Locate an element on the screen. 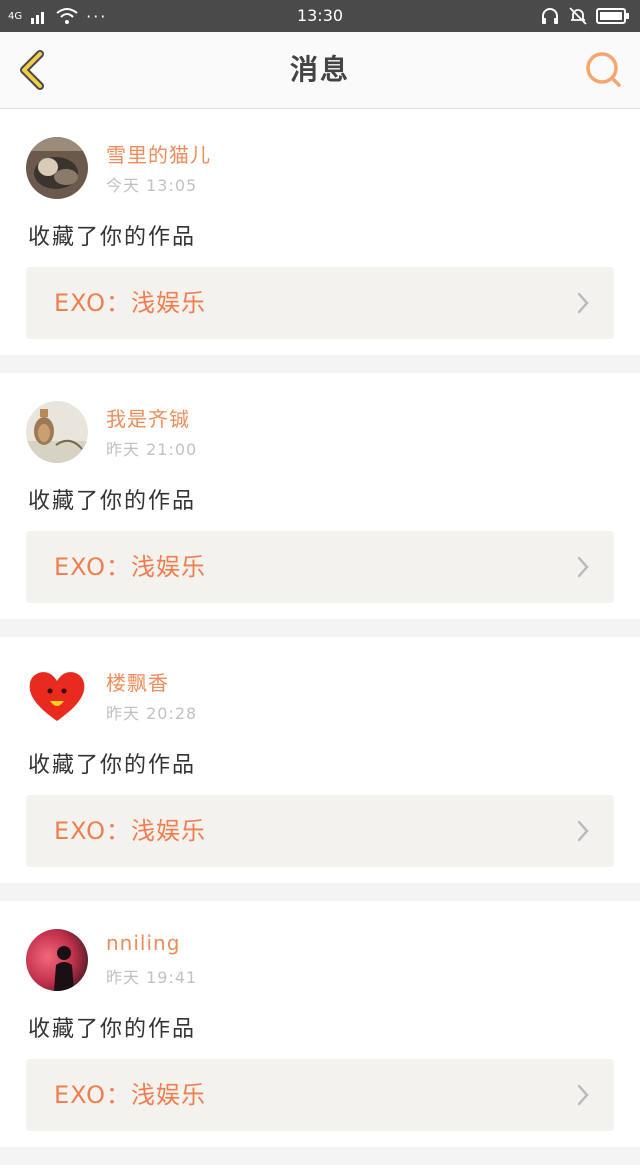 The image size is (640, 1165). message-time: 昨天 21:00 is located at coordinates (152, 449).